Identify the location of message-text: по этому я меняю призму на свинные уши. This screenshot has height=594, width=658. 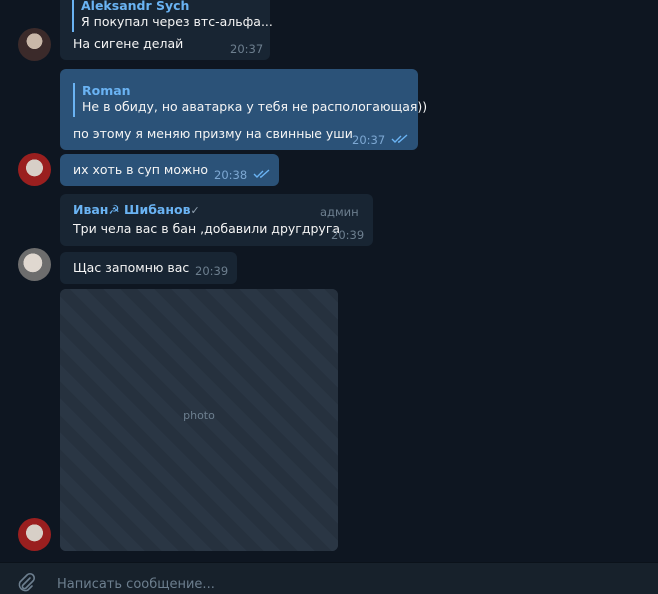
(213, 133).